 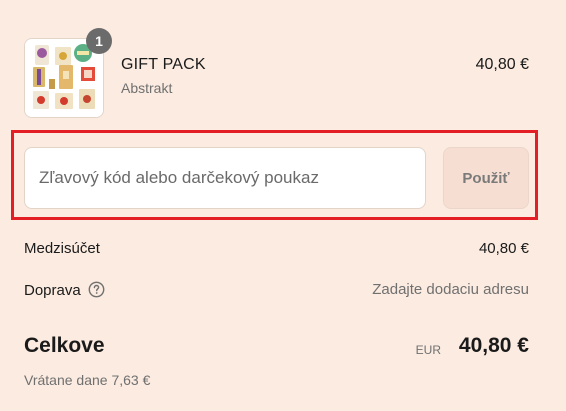 What do you see at coordinates (96, 291) in the screenshot?
I see `question-circle-icon` at bounding box center [96, 291].